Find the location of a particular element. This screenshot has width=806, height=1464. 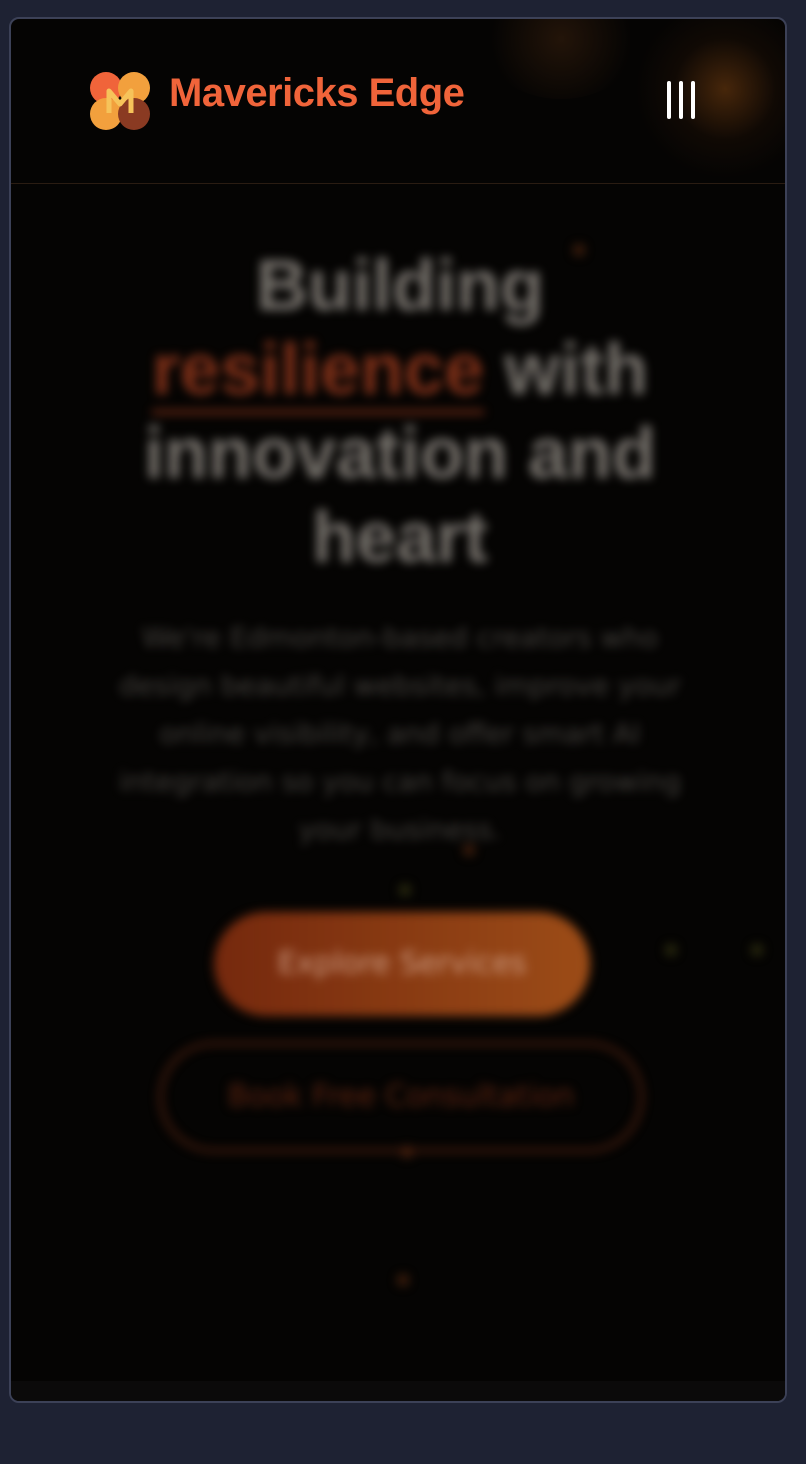

headline-part1: Building is located at coordinates (400, 286).